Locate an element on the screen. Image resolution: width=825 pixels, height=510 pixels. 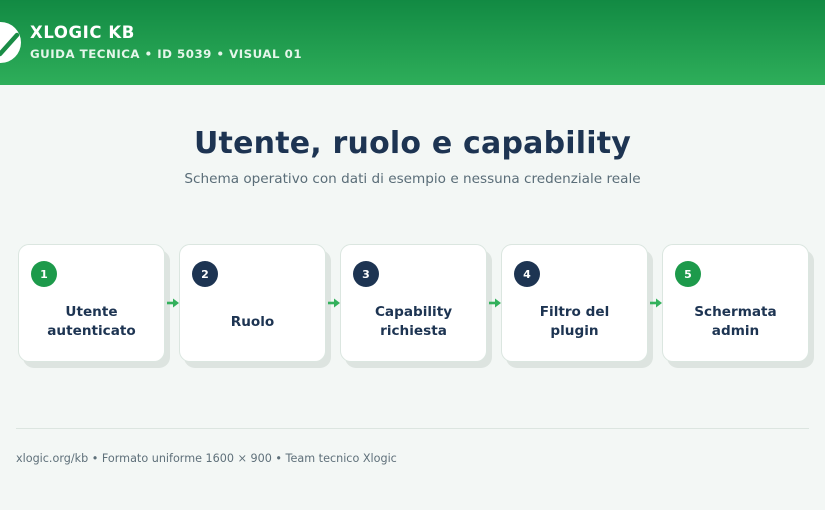
step-label: Utente autenticato is located at coordinates (91, 321).